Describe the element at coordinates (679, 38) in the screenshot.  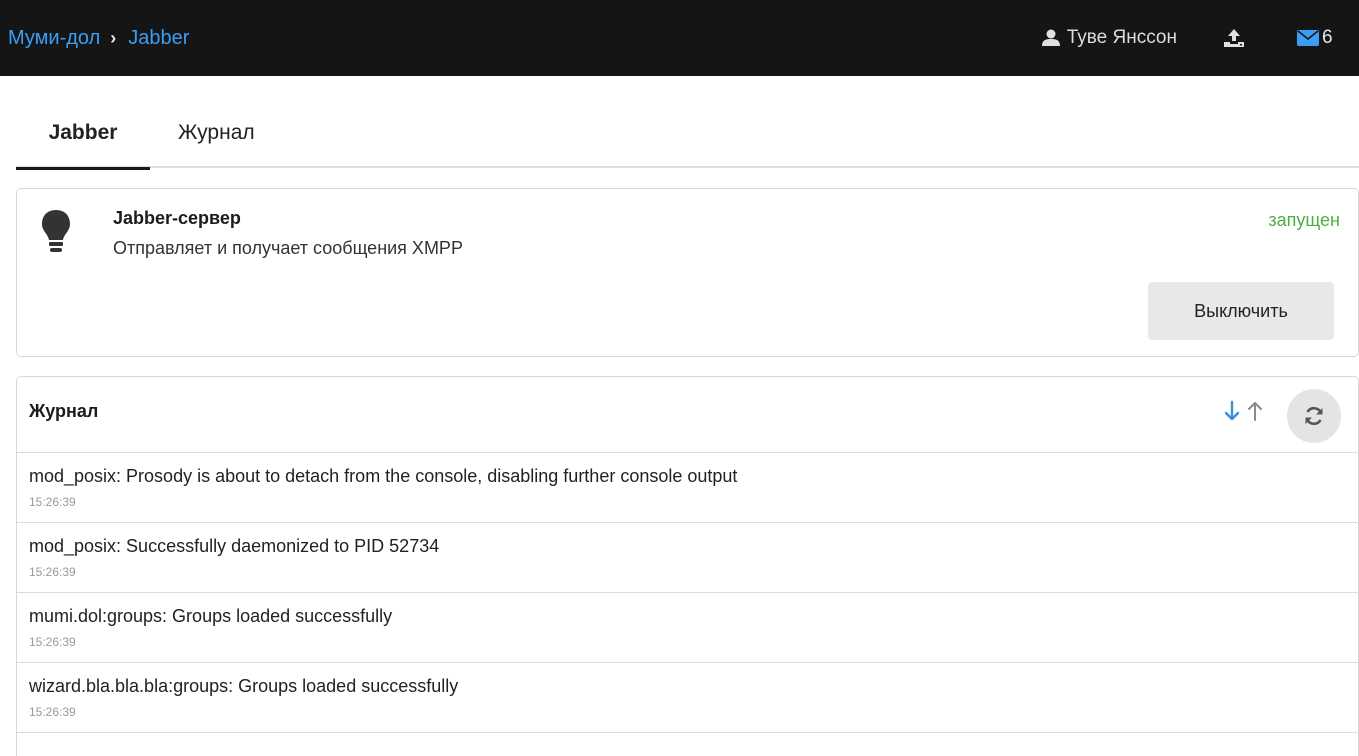
I see `top-bar: Муми-дол › Jabber Туве Янссон 6` at that location.